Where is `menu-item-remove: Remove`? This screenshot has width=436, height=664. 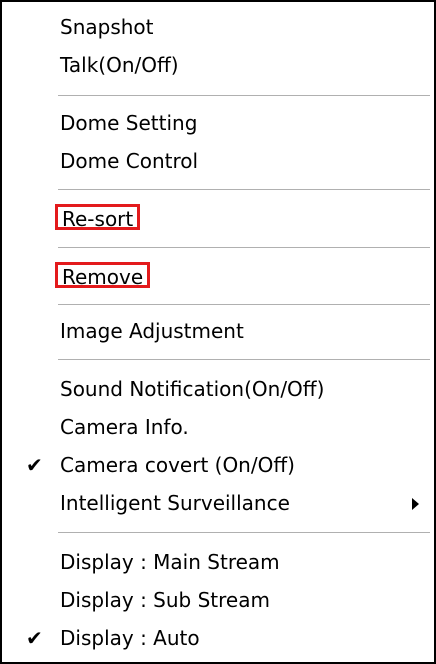 menu-item-remove: Remove is located at coordinates (218, 275).